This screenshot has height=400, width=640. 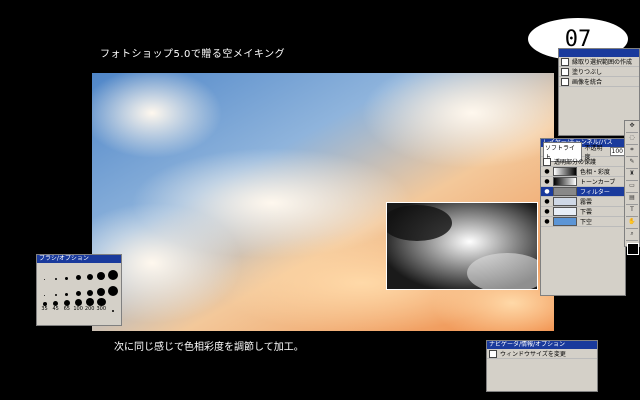 I want to click on tool-palette: ✥ ◌ ⌗ ✎ ♜ ▭ ▤ T ✋ ⌕, so click(x=632, y=187).